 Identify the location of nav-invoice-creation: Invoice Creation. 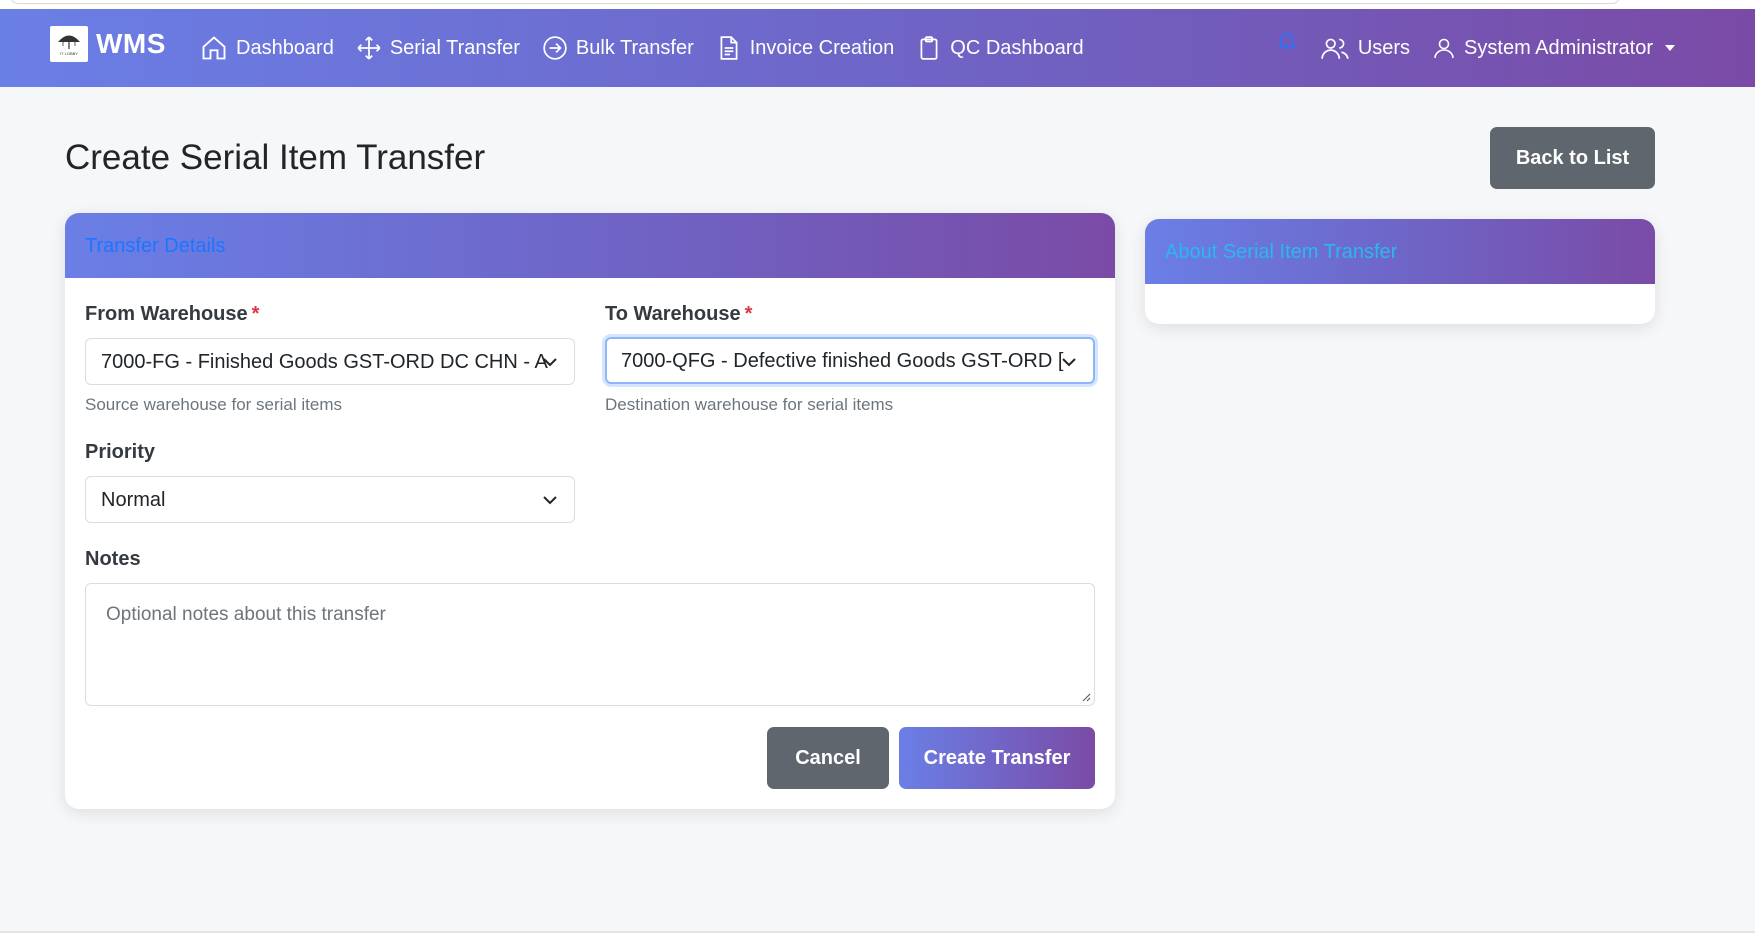
(805, 48).